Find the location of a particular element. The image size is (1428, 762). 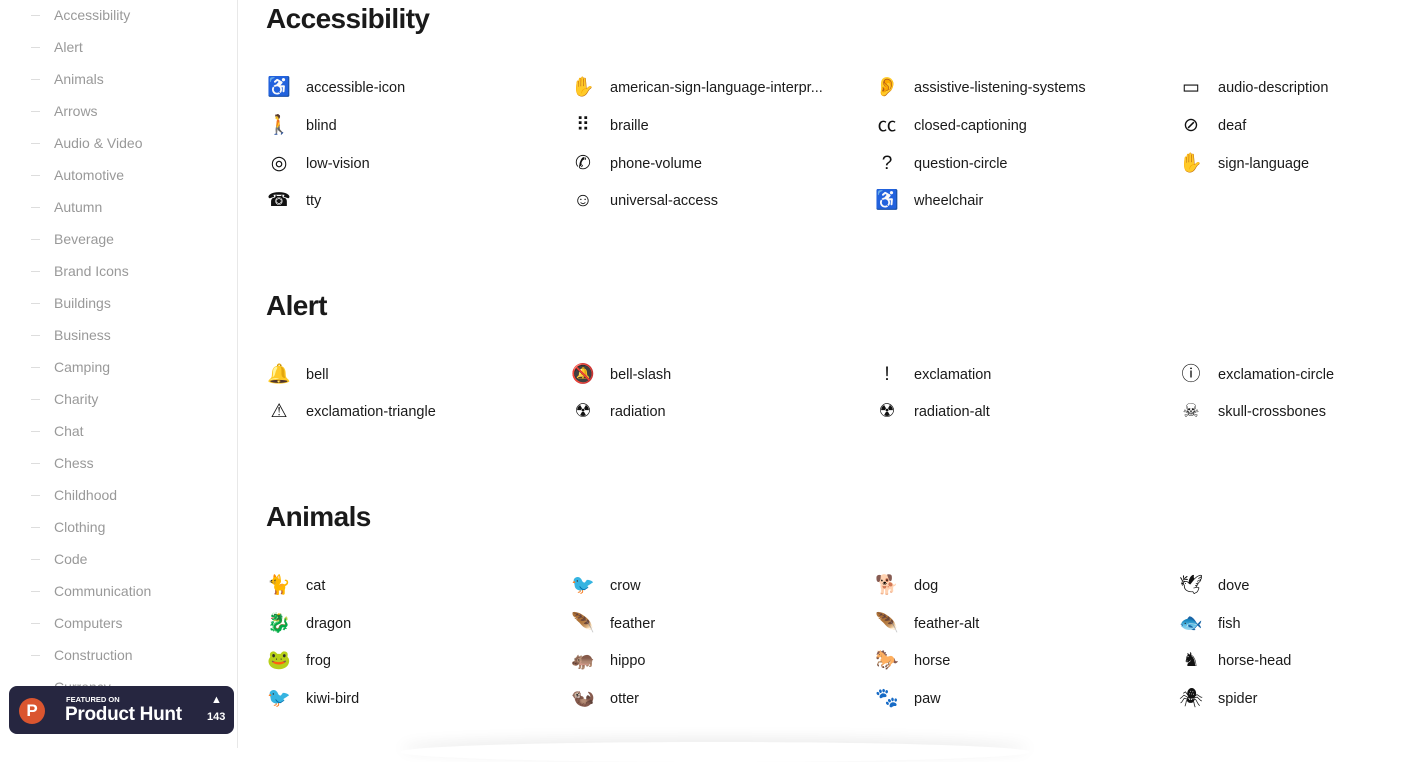

icon-item-cat: 🐈 cat is located at coordinates (416, 586).